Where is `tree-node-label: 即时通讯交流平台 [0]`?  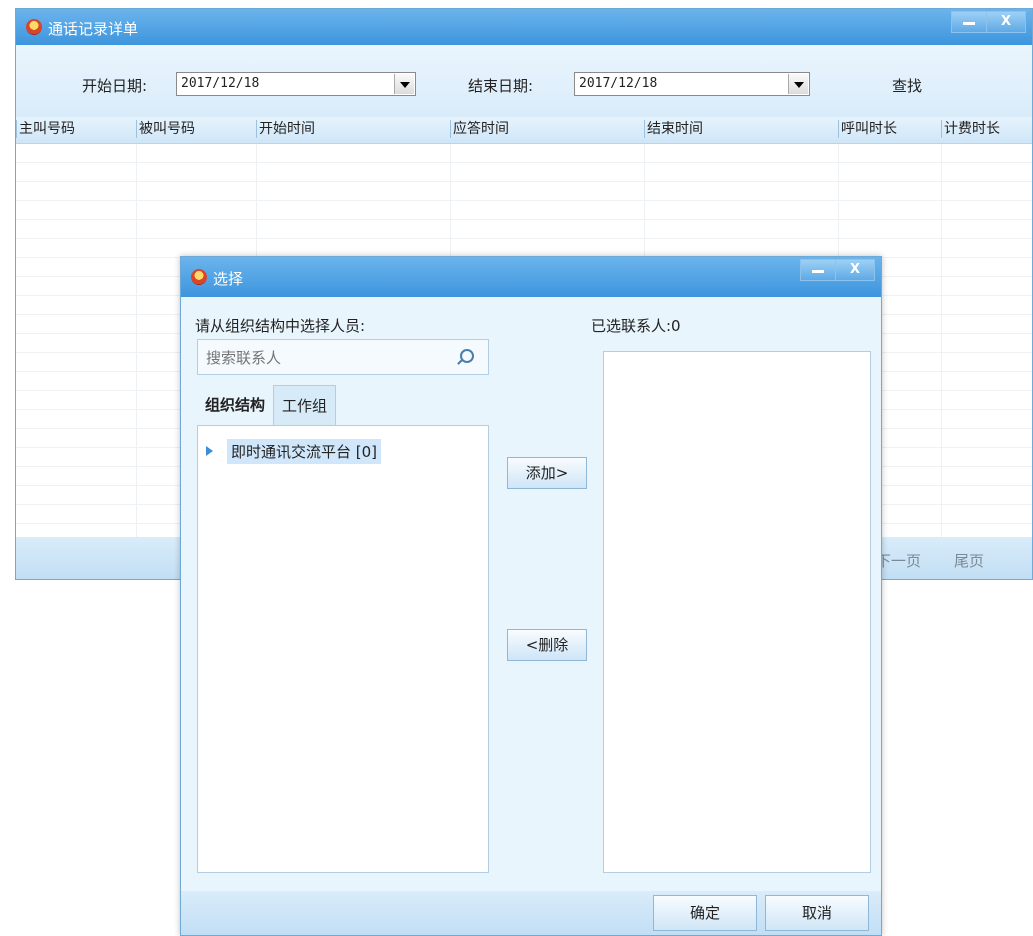 tree-node-label: 即时通讯交流平台 [0] is located at coordinates (304, 451).